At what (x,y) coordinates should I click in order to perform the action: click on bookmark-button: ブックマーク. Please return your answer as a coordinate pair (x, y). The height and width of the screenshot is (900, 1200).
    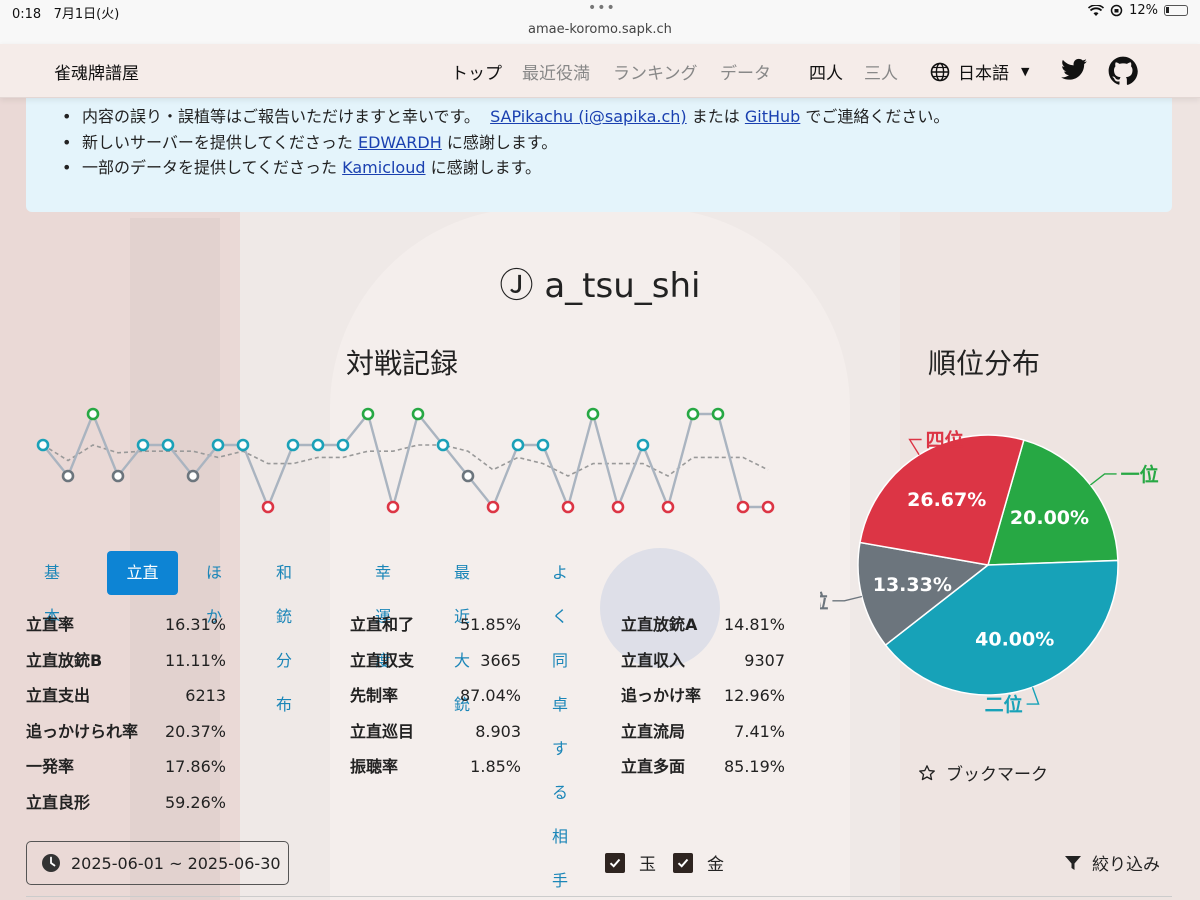
    Looking at the image, I should click on (983, 772).